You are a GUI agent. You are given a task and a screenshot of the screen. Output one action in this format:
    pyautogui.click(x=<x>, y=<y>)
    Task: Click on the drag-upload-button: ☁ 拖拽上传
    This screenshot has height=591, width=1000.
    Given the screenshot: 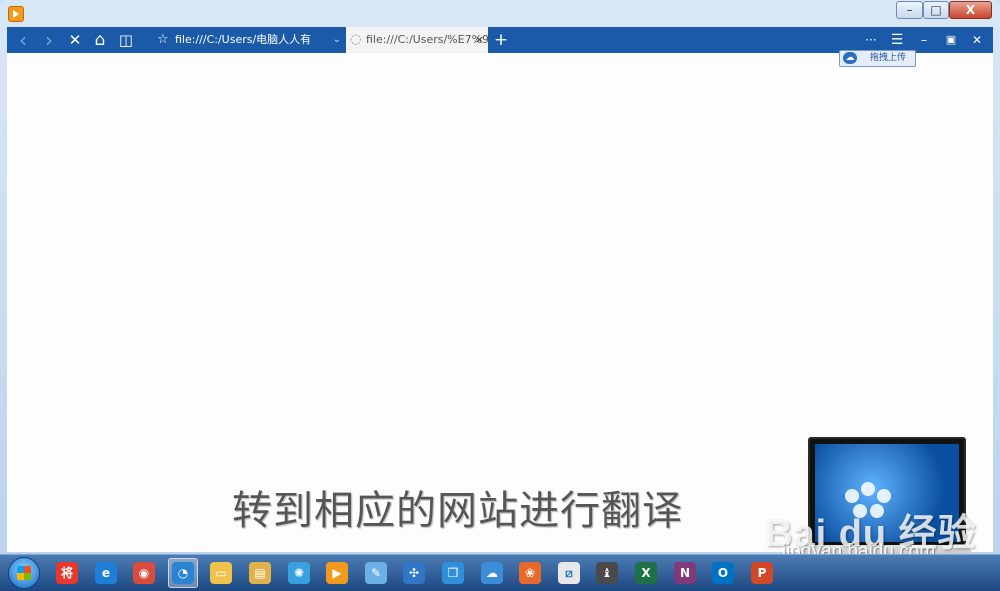 What is the action you would take?
    pyautogui.click(x=877, y=58)
    